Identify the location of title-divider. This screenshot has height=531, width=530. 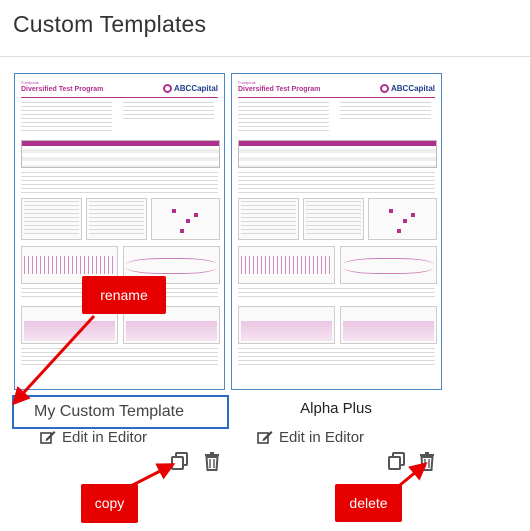
(265, 56).